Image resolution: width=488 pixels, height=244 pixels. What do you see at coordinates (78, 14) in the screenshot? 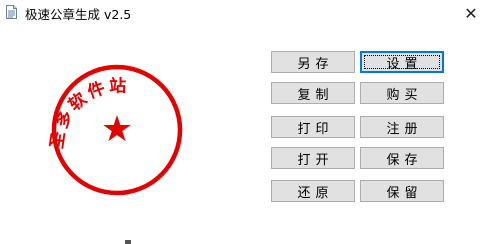
I see `window-title: 极速公章生成 v2.5` at bounding box center [78, 14].